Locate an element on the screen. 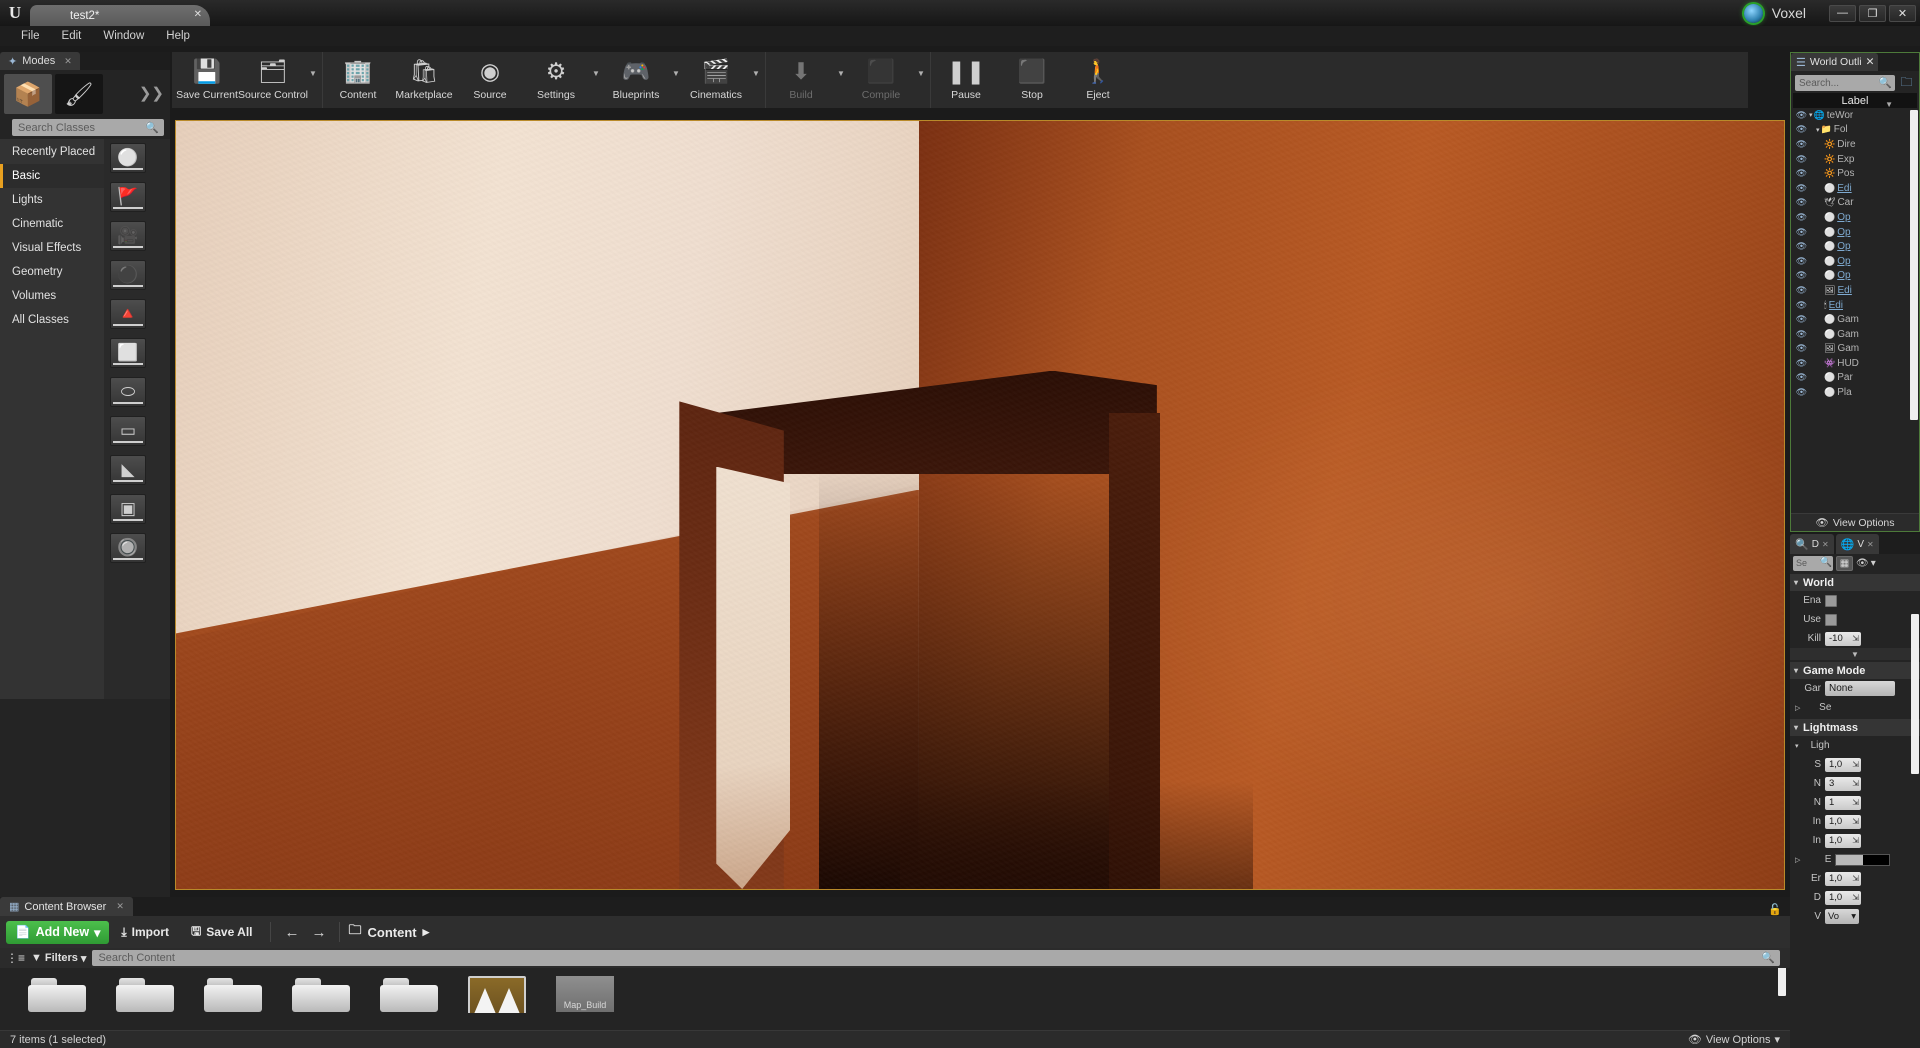 This screenshot has height=1048, width=1920. map-asset is located at coordinates (497, 994).